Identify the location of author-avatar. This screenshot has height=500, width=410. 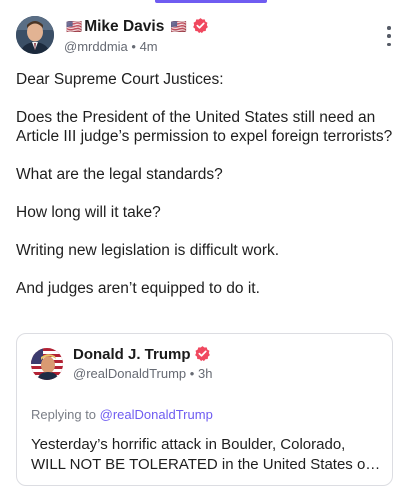
(35, 35).